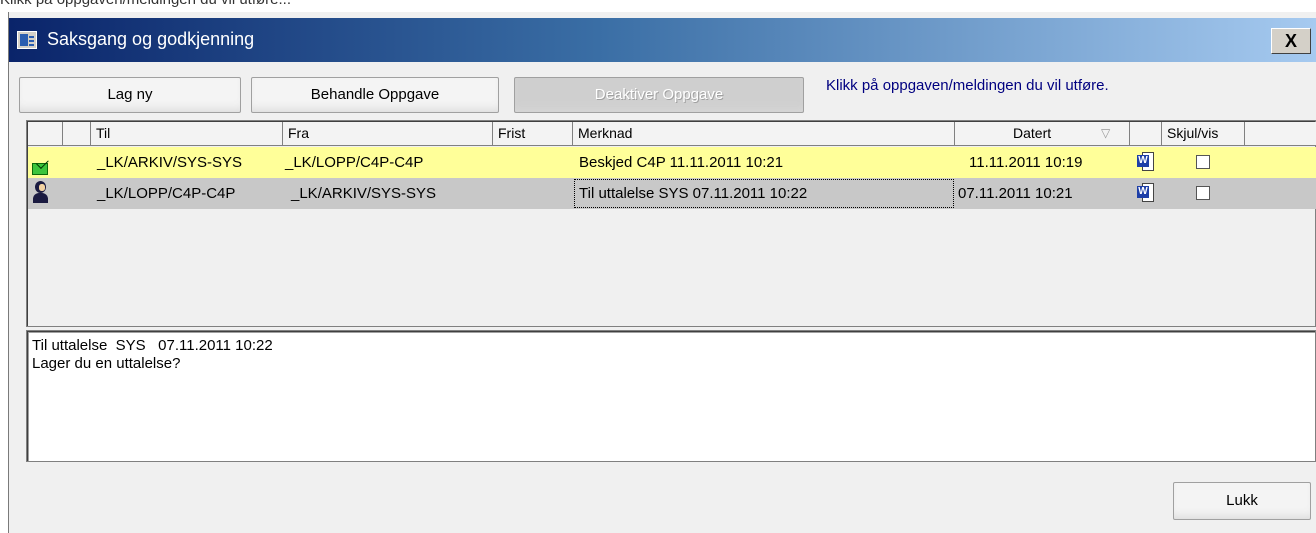  Describe the element at coordinates (1106, 133) in the screenshot. I see `sort-descending-icon: ▽` at that location.